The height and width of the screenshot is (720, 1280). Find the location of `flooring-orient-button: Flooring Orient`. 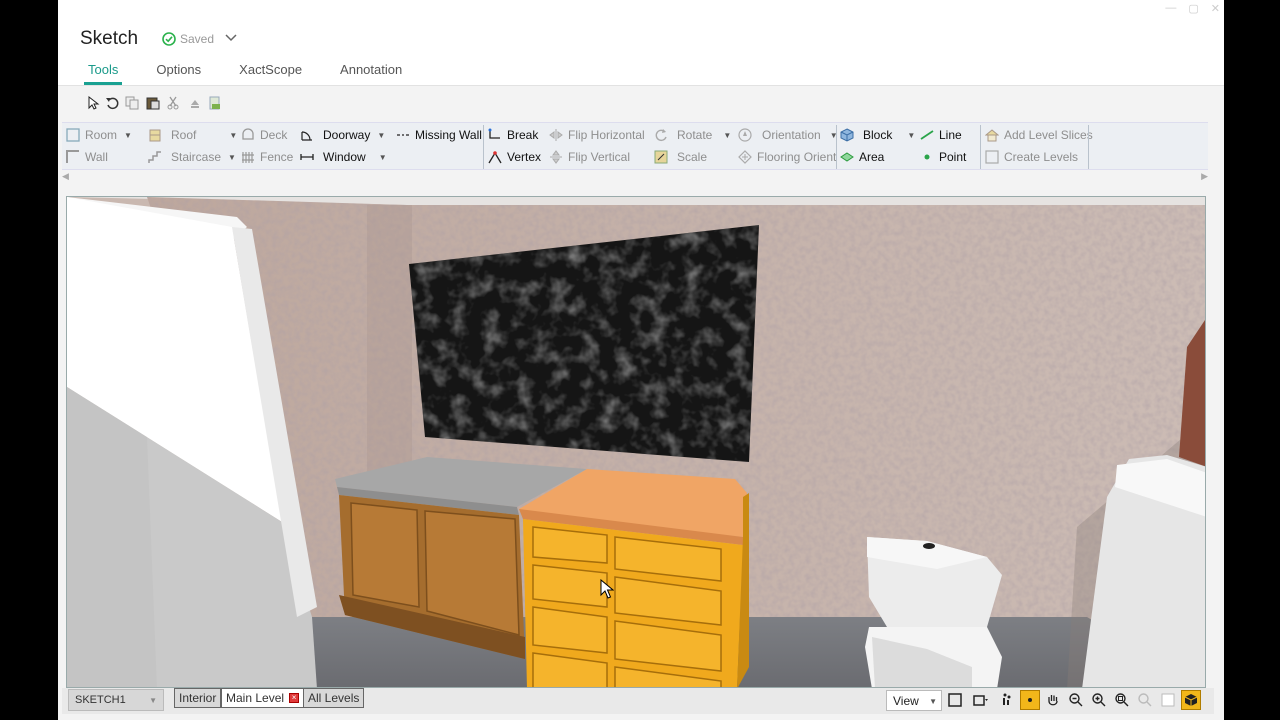

flooring-orient-button: Flooring Orient is located at coordinates (787, 157).